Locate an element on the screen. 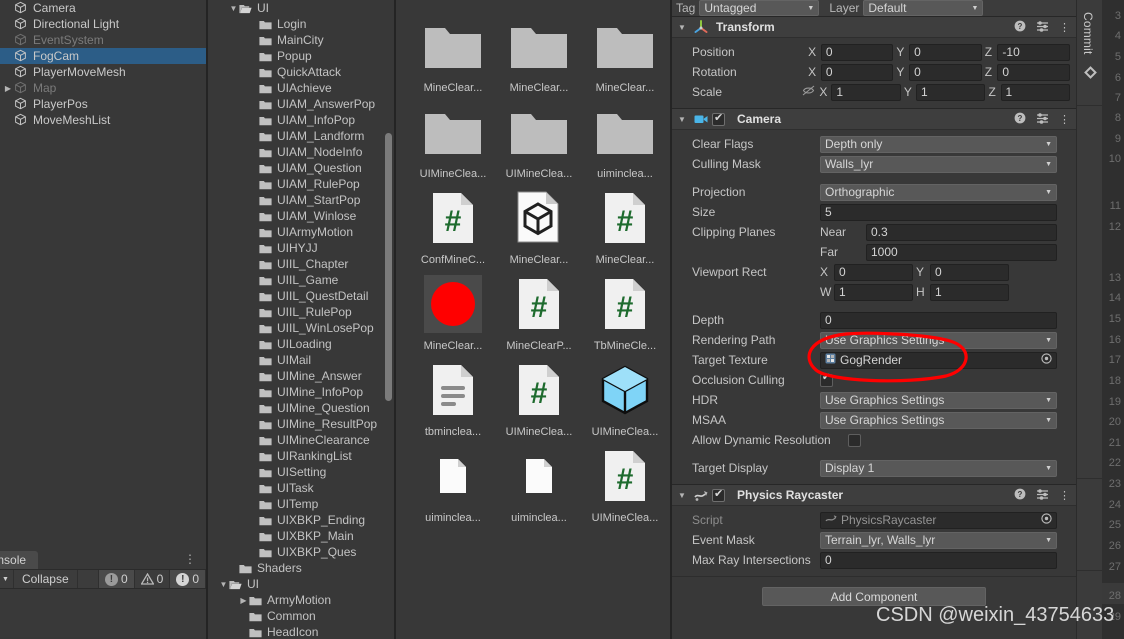  project-tree-item: UIXBKP_Ending is located at coordinates (302, 520).